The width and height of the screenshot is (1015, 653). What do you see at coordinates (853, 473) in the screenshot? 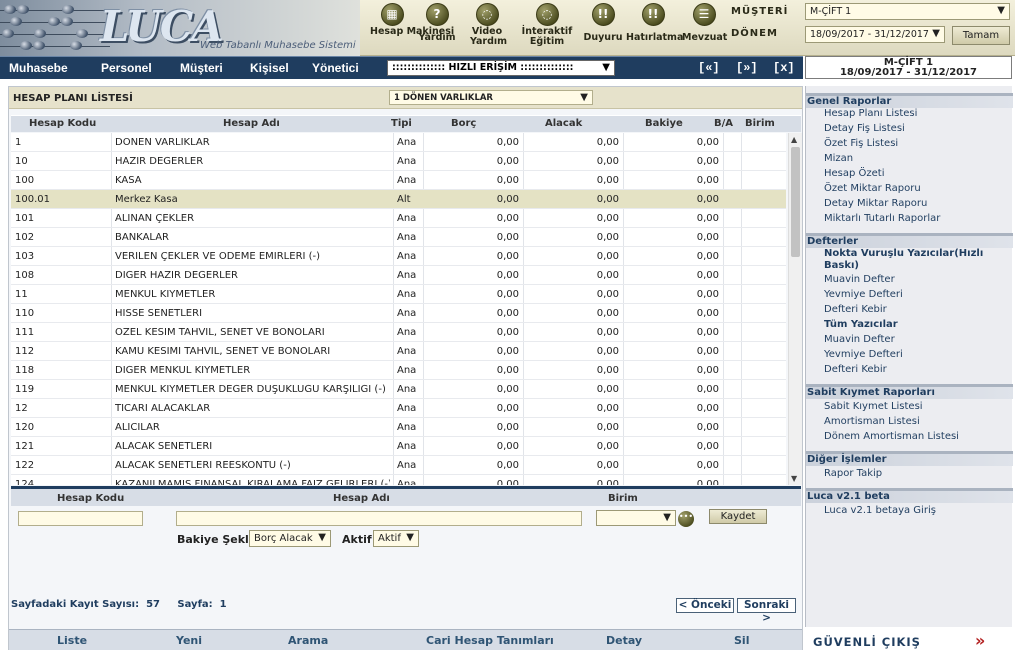
I see `sidebar-link: Rapor Takip` at bounding box center [853, 473].